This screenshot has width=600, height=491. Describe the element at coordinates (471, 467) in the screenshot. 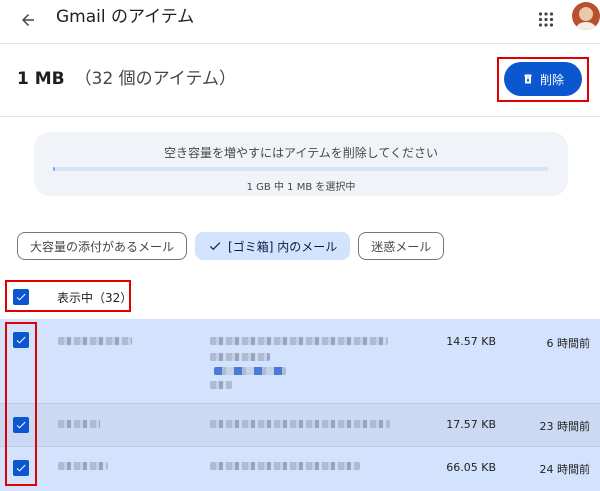

I see `item-size: 66.05 KB` at that location.